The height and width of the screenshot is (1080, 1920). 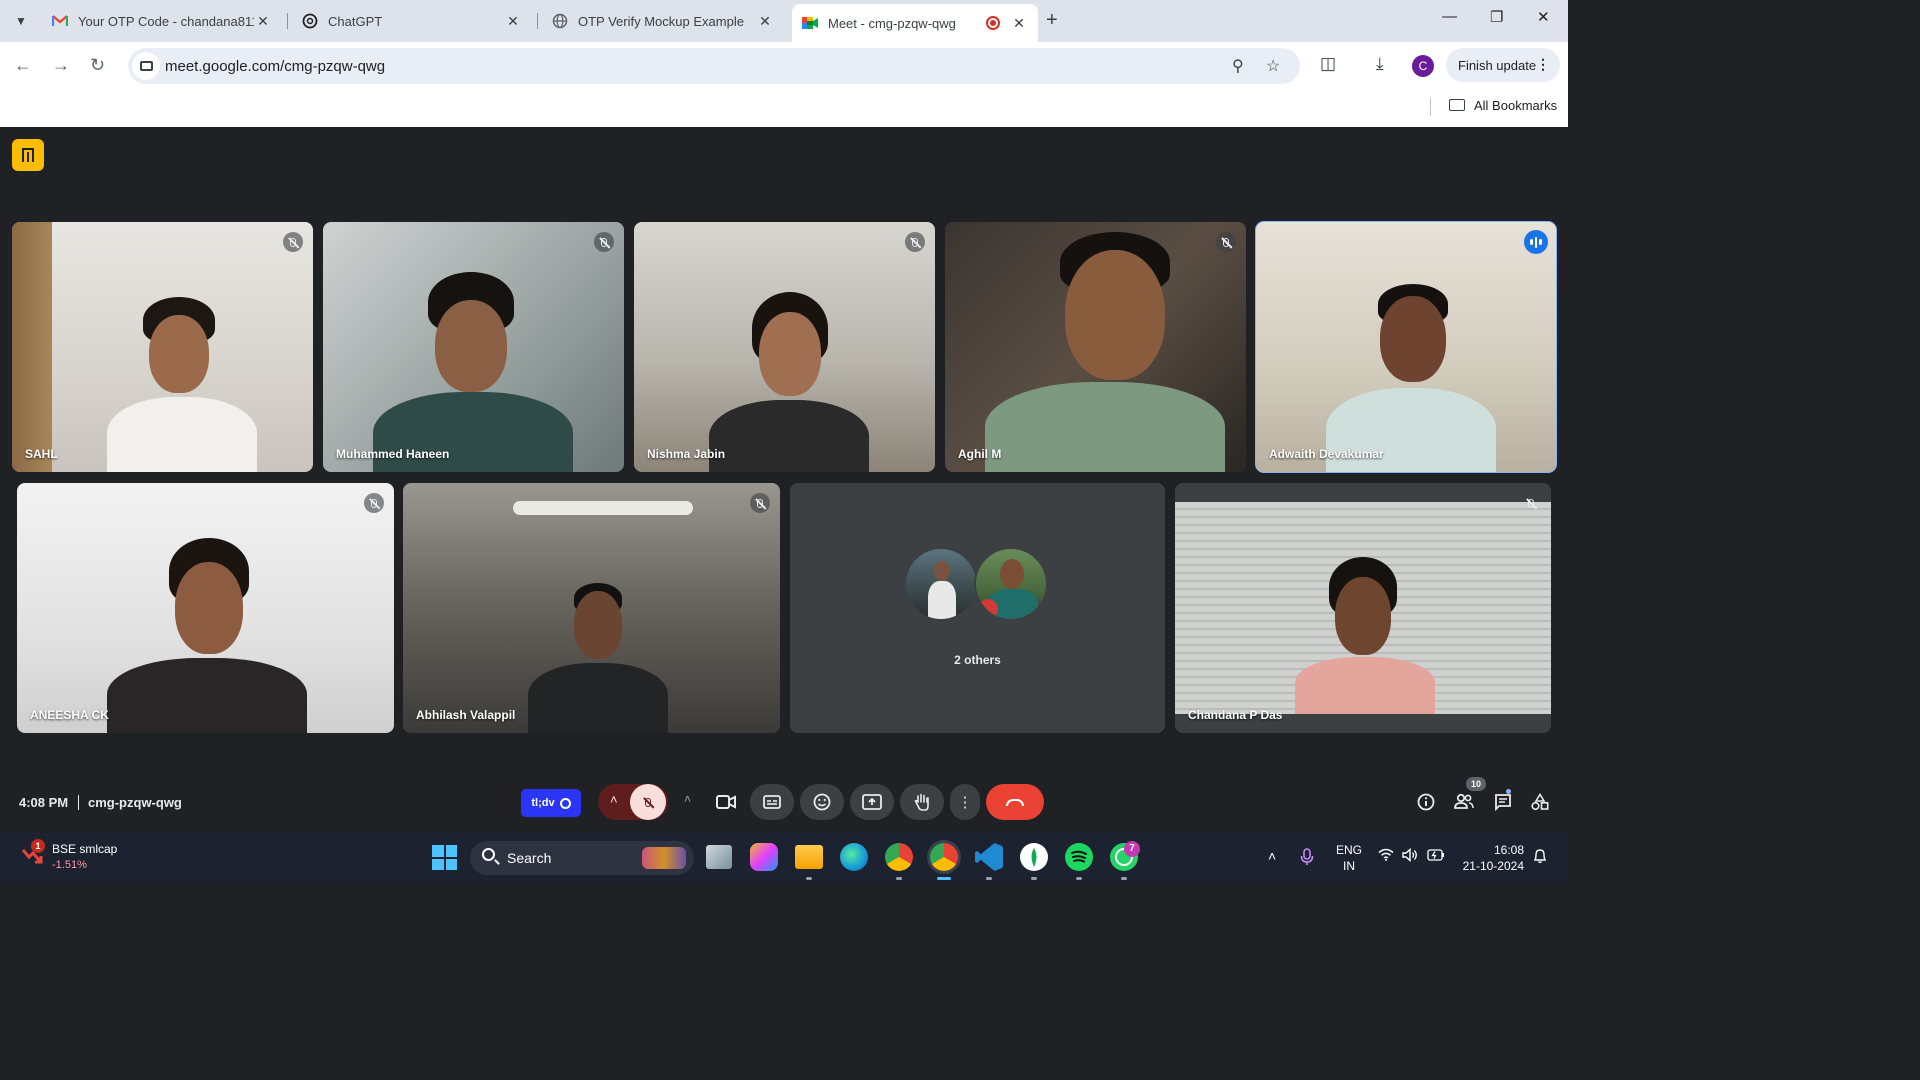 I want to click on forward-icon: →, so click(x=61, y=65).